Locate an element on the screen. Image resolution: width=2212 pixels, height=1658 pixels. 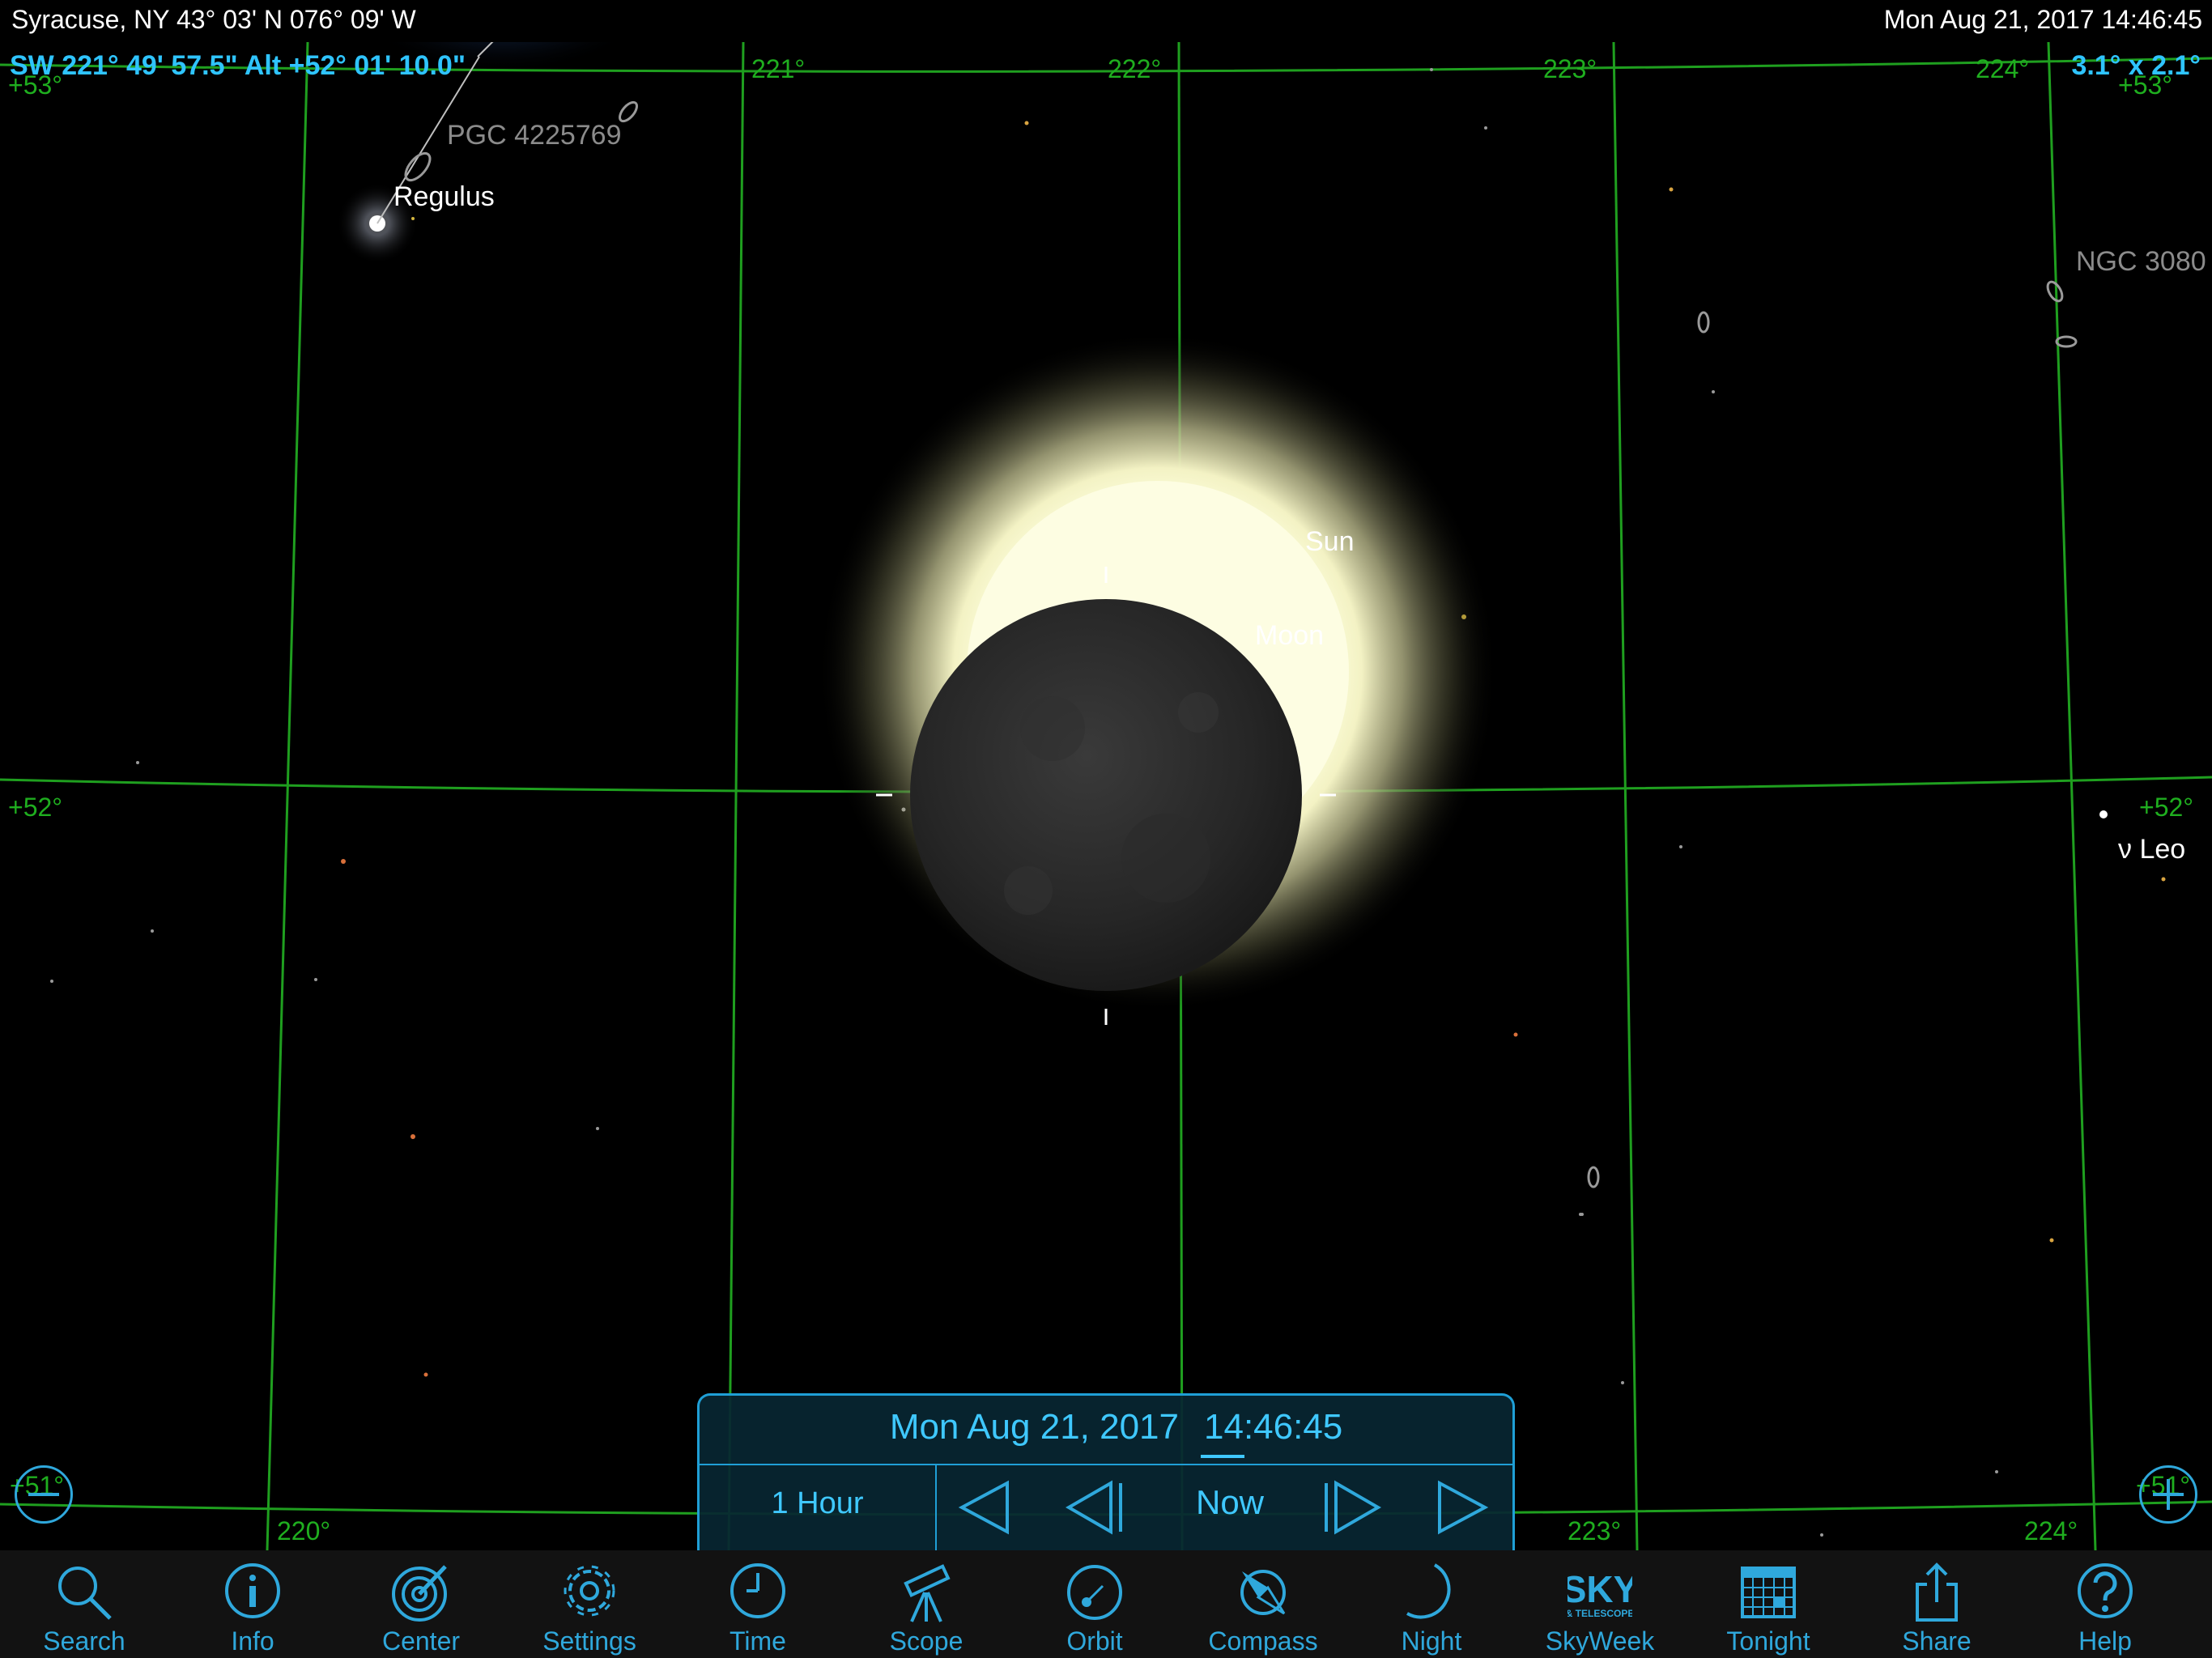
datetime-readout: Mon Aug 21, 2017 14:46:45 is located at coordinates (2043, 19).